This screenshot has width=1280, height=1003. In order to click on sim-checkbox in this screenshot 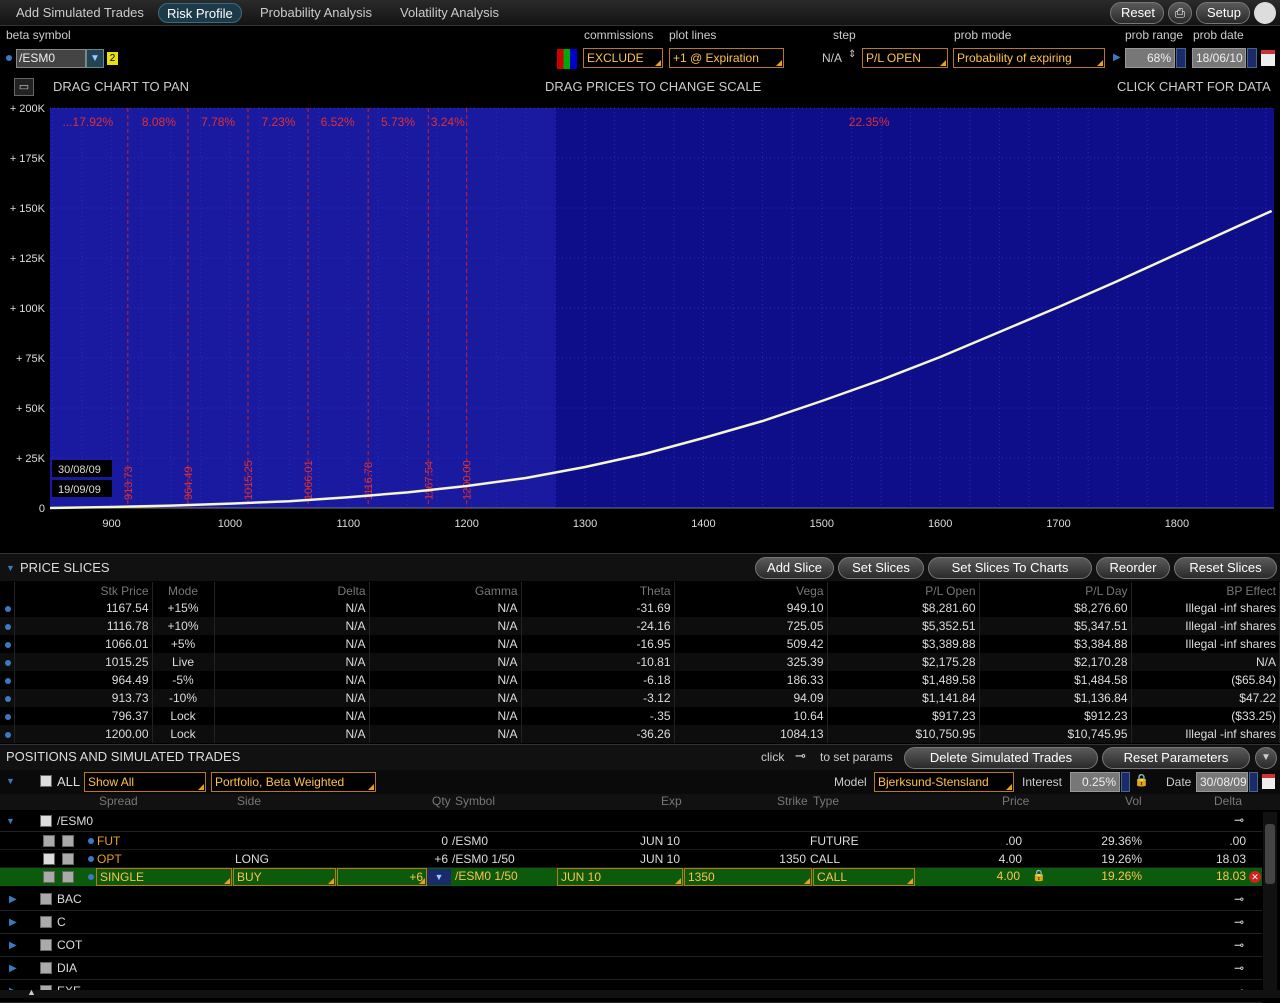, I will do `click(49, 877)`.